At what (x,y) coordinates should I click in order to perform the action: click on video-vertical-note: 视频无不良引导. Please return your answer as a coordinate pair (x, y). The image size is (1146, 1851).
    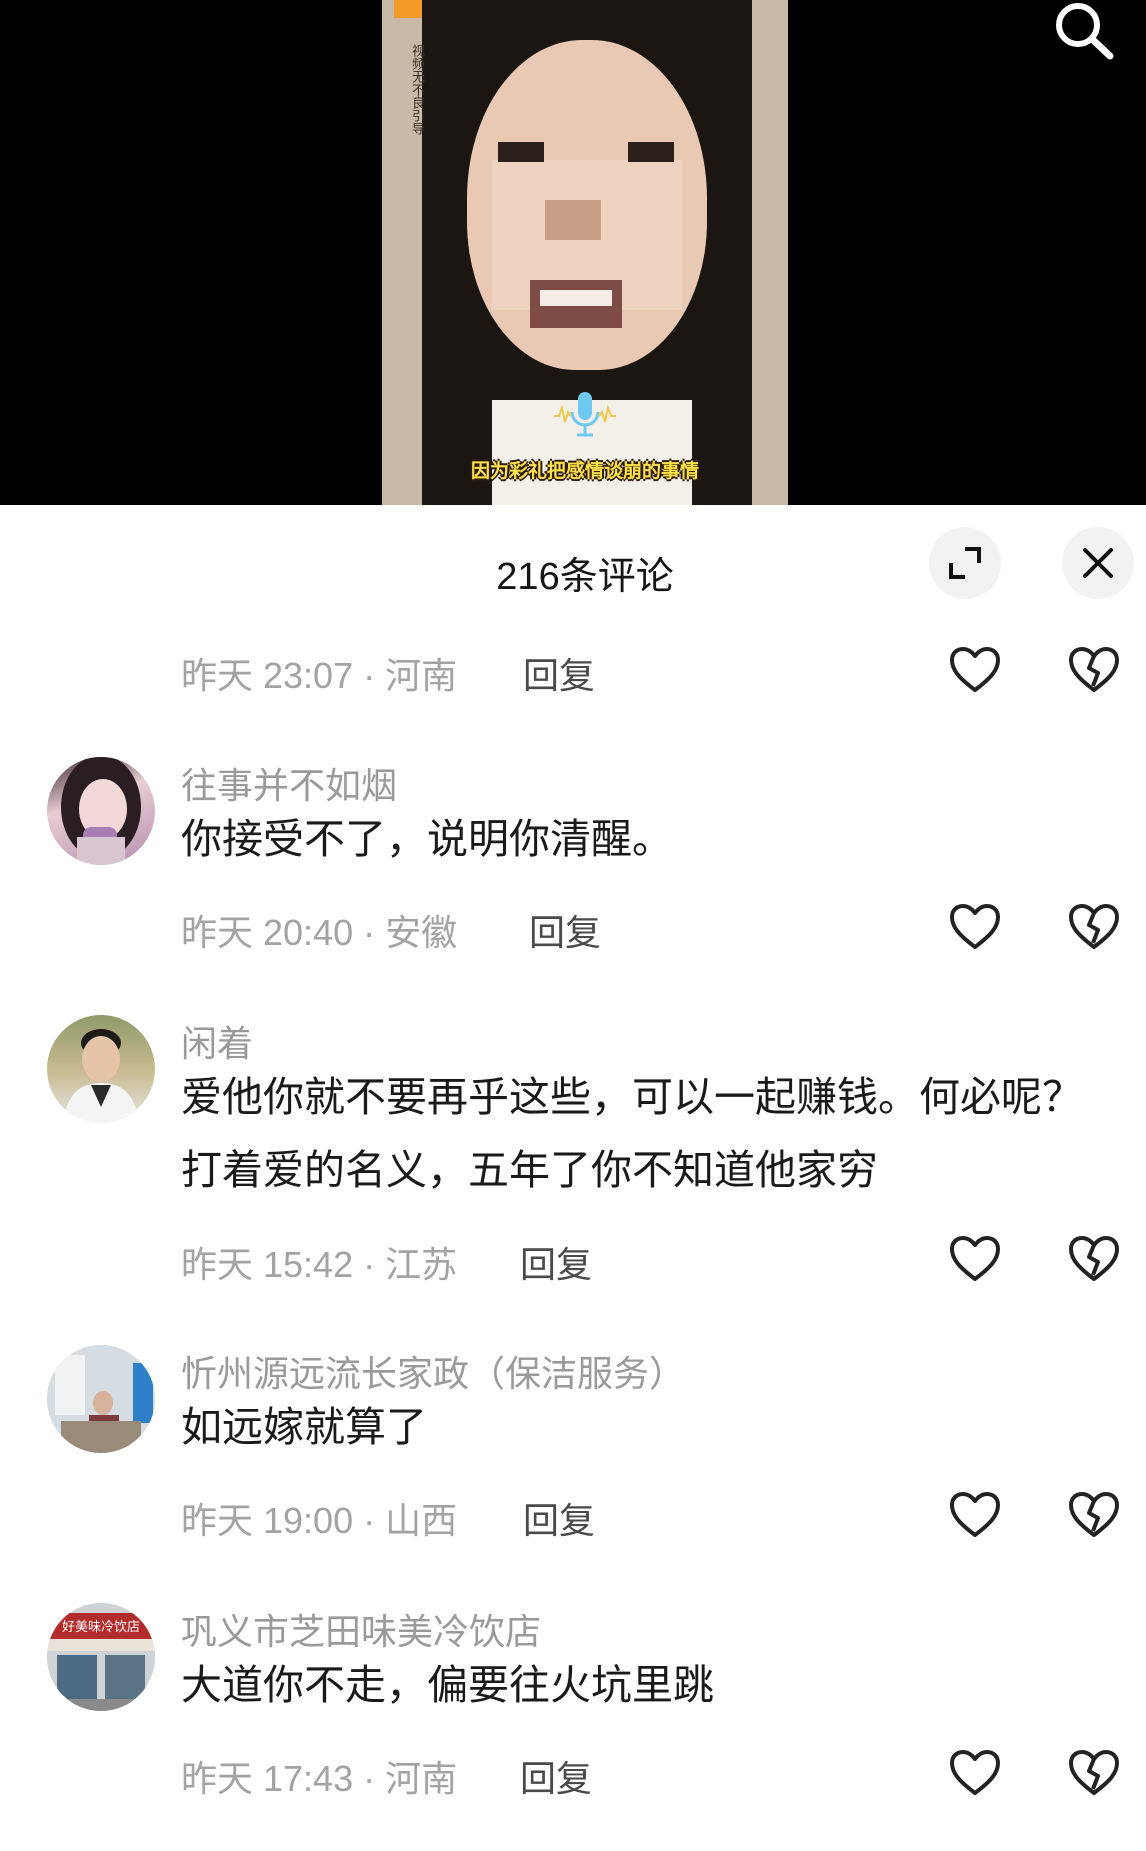
    Looking at the image, I should click on (416, 89).